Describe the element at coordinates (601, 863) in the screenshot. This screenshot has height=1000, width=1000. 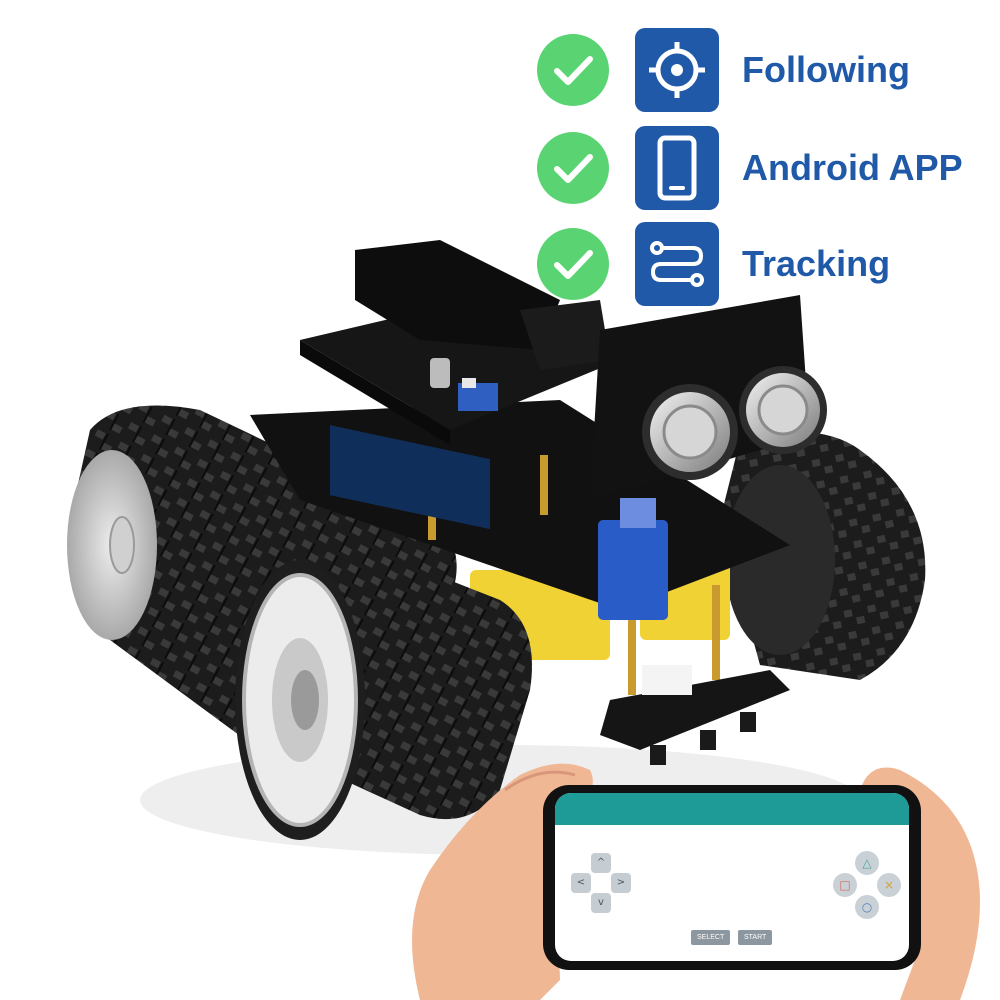
I see `dpad-up-button: ^` at that location.